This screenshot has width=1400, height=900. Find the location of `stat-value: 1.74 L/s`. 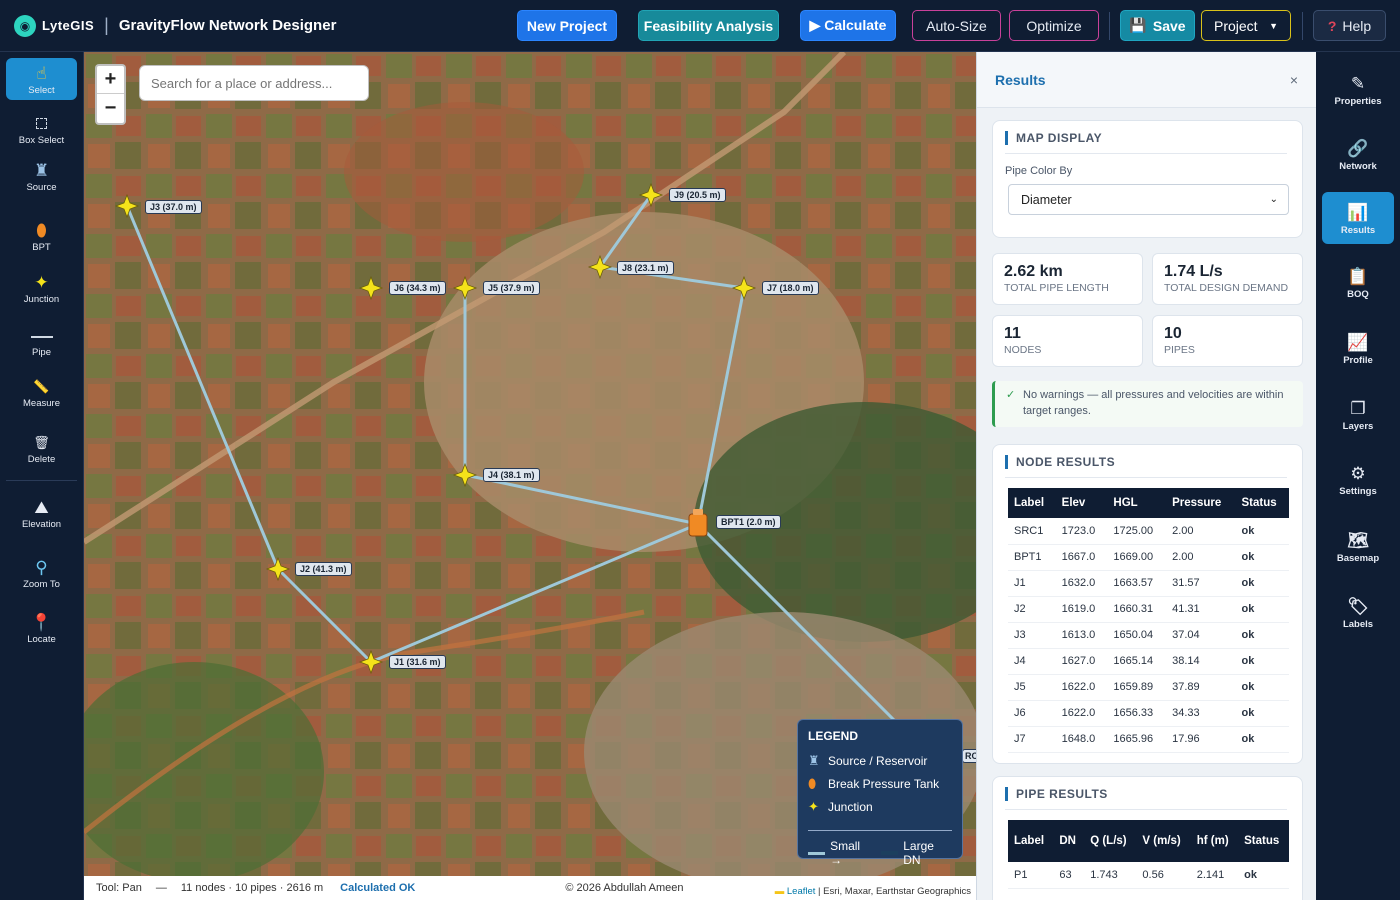

stat-value: 1.74 L/s is located at coordinates (1193, 271).